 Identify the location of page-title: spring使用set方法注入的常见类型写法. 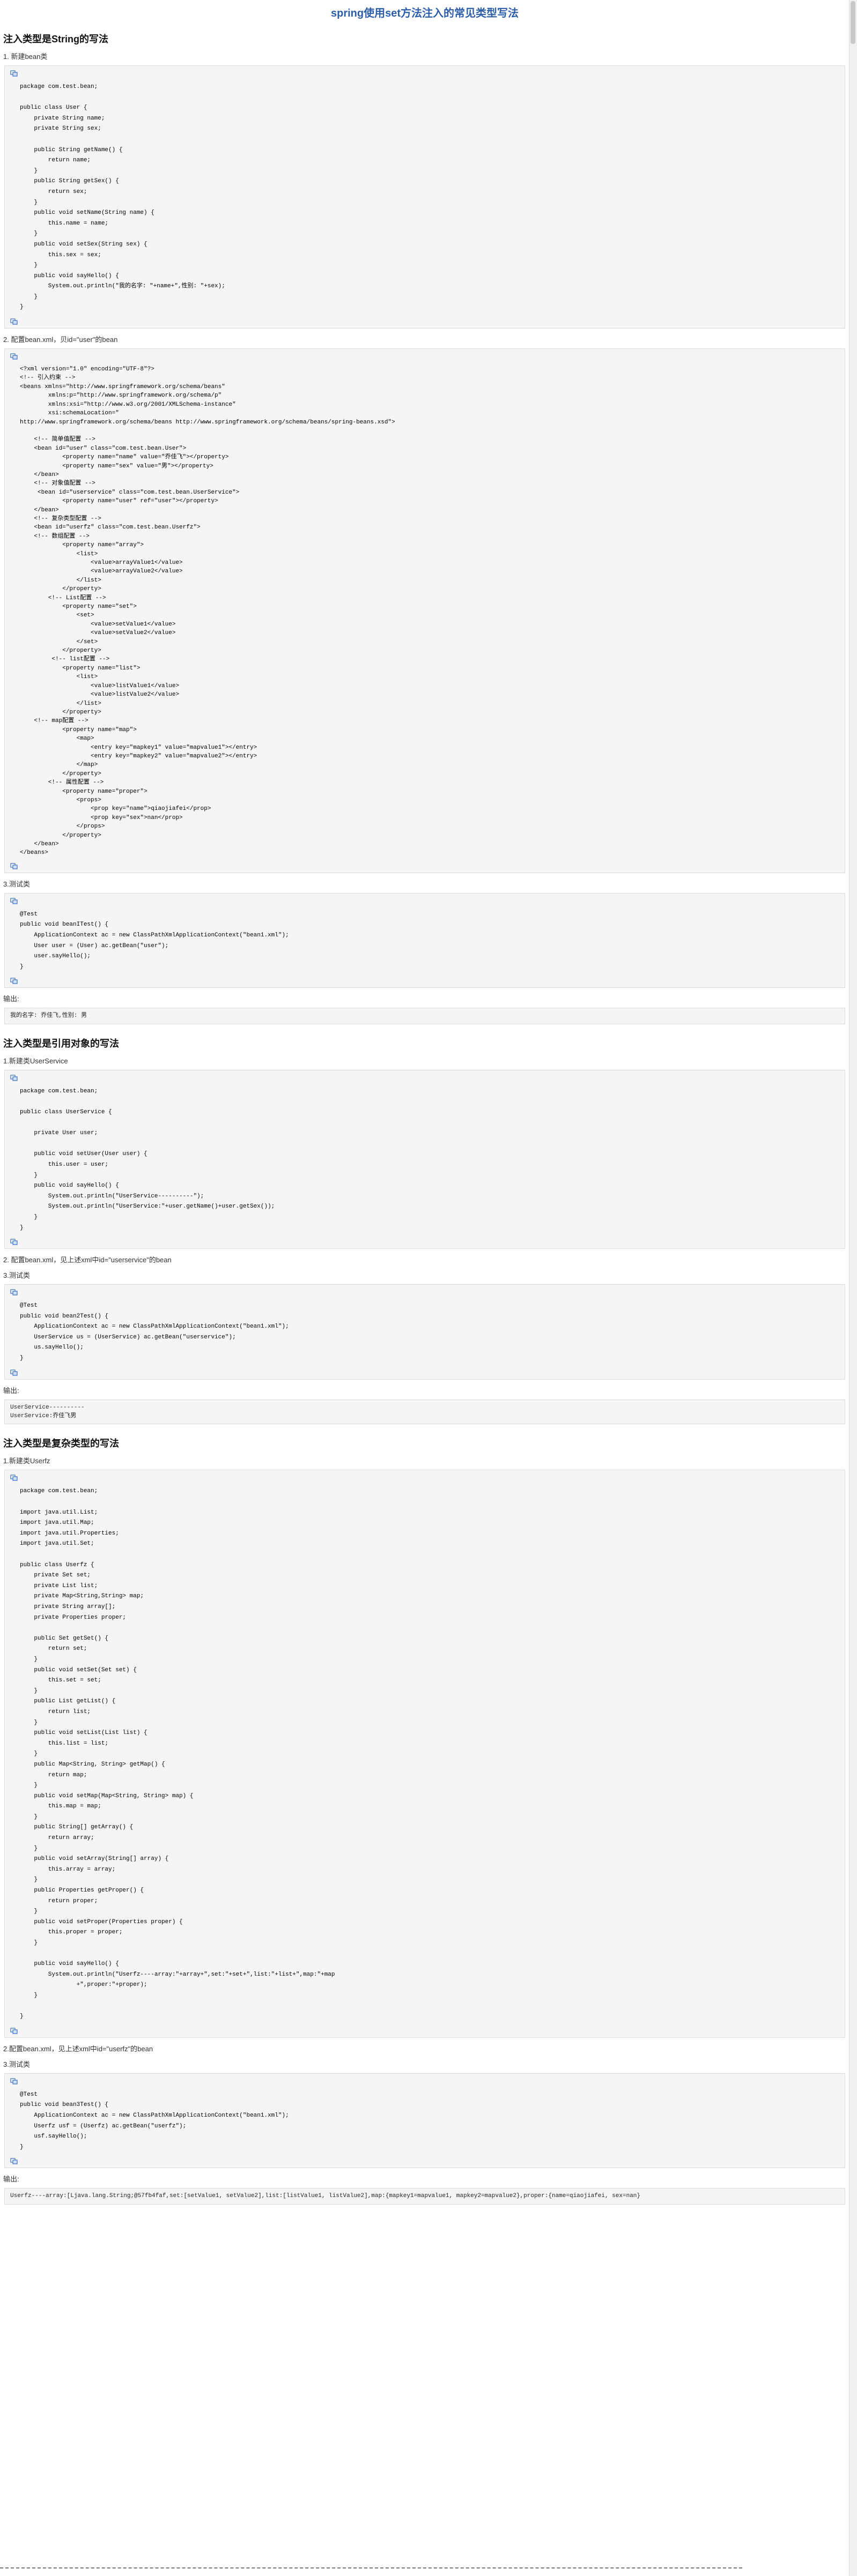
(425, 13).